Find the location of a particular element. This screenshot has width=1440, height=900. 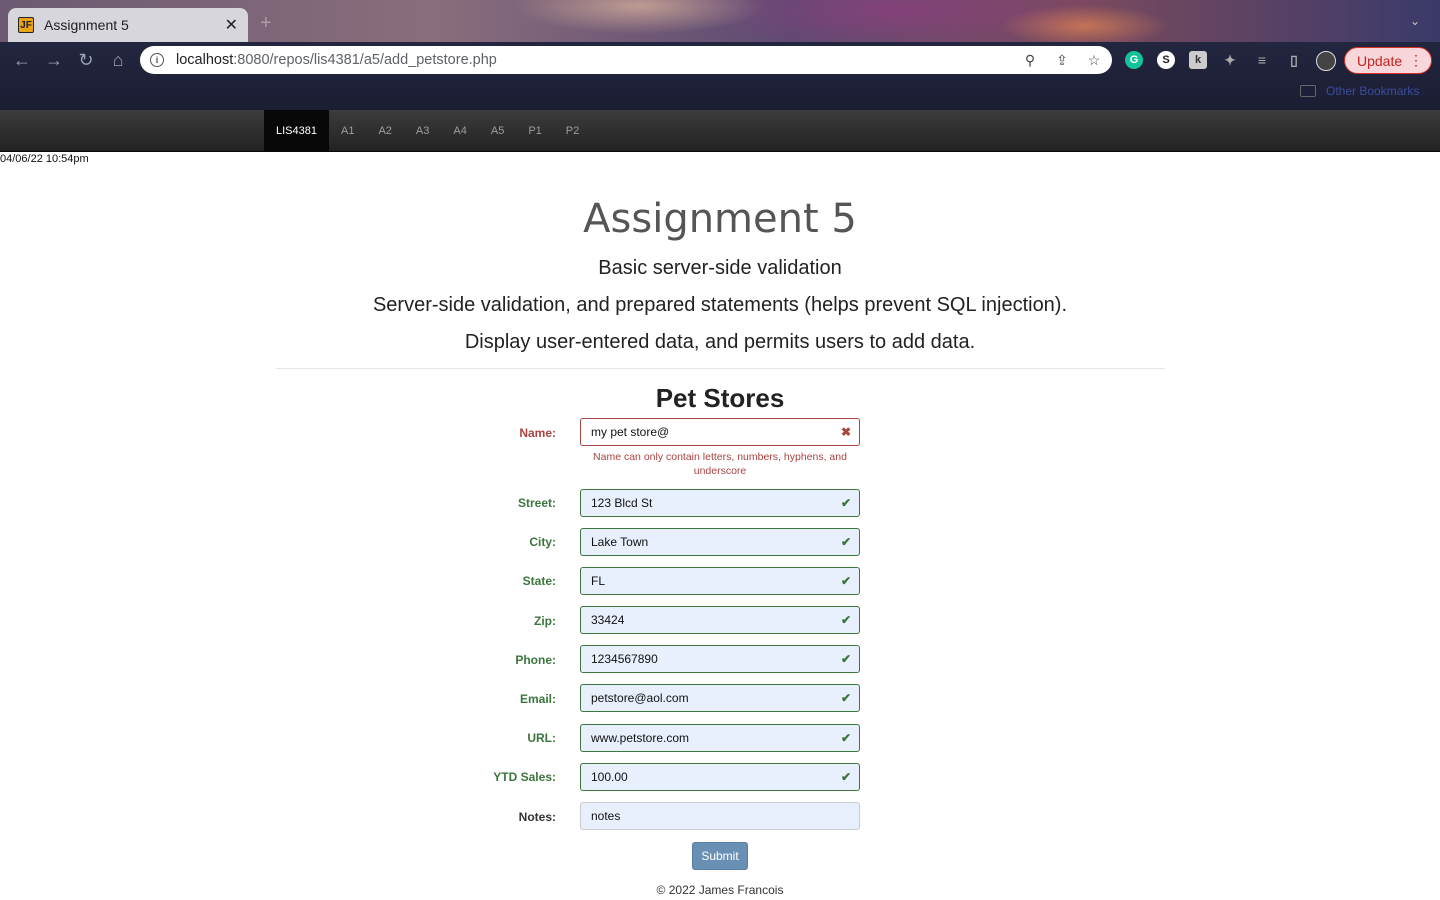

notes-field: notes is located at coordinates (720, 816).